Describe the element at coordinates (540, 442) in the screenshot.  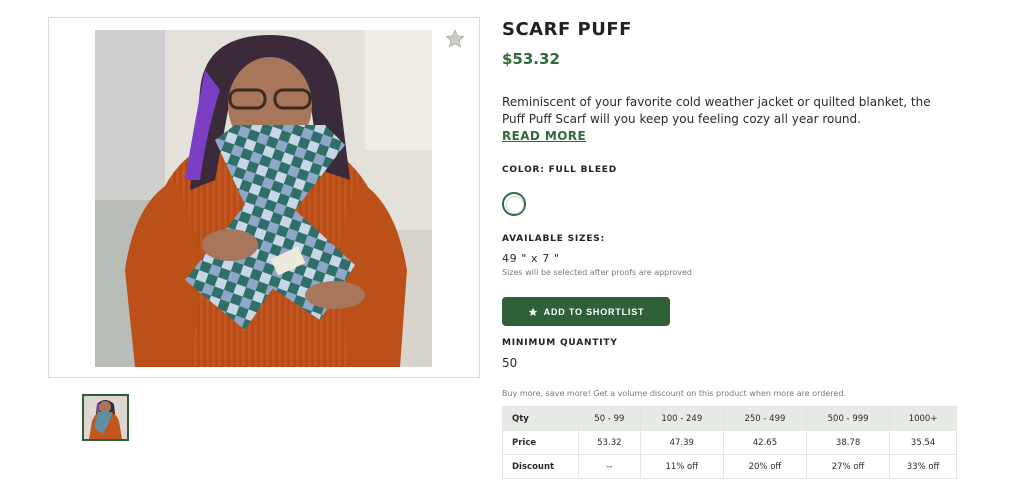
I see `table-cell: Price` at that location.